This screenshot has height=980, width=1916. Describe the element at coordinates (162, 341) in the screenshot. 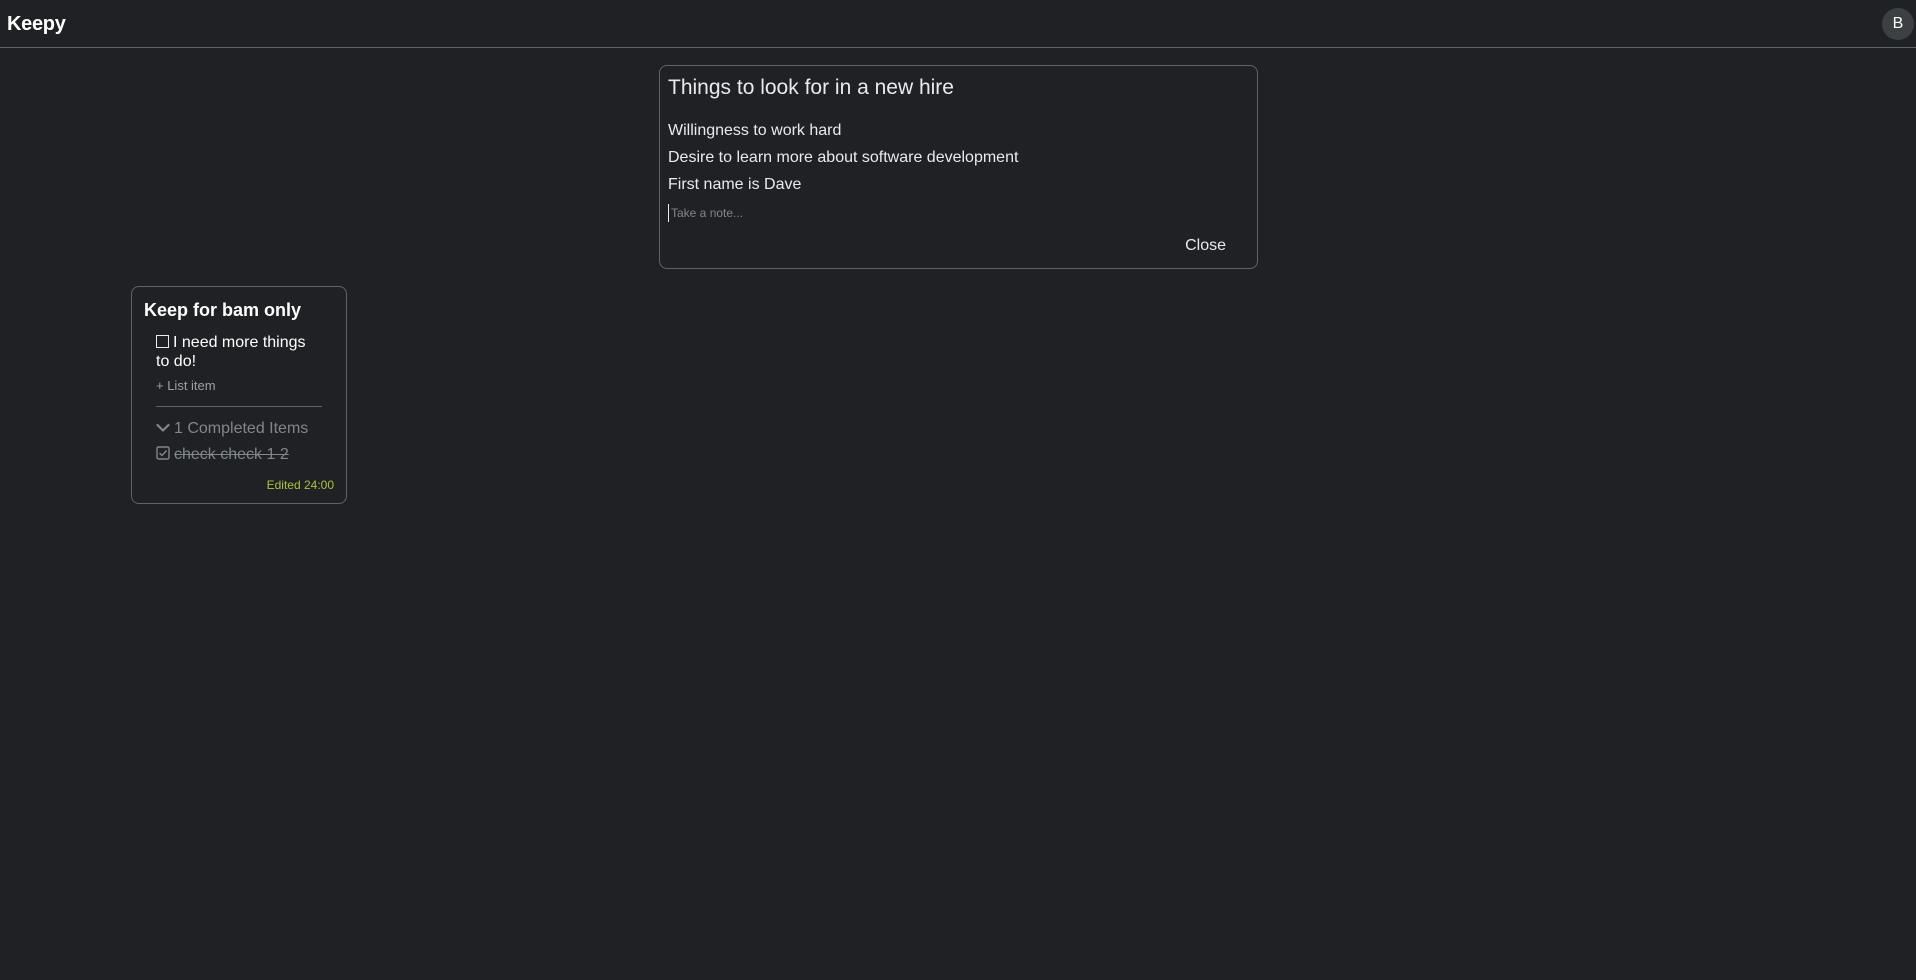

I see `checkbox-icon` at that location.